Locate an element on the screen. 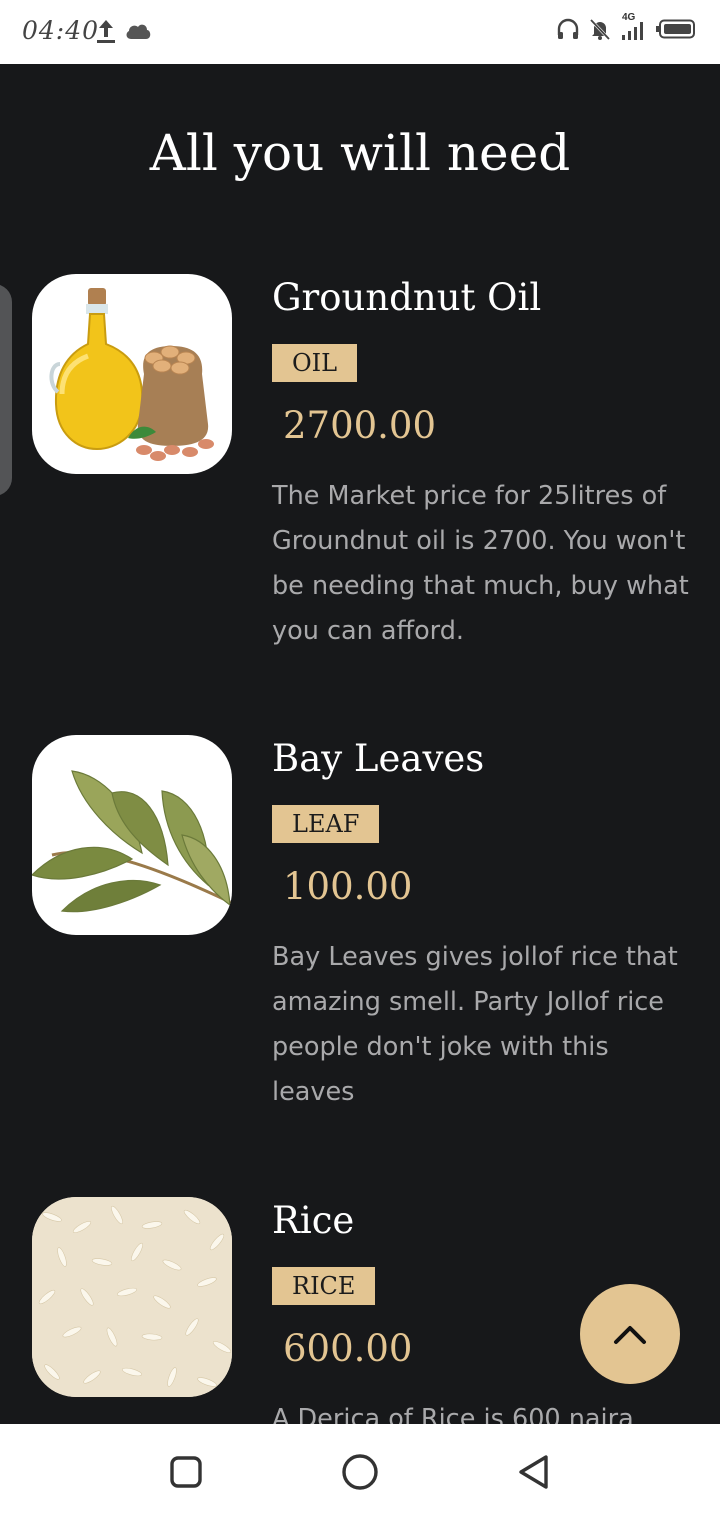 This screenshot has width=720, height=1520. item-image-rice is located at coordinates (132, 1297).